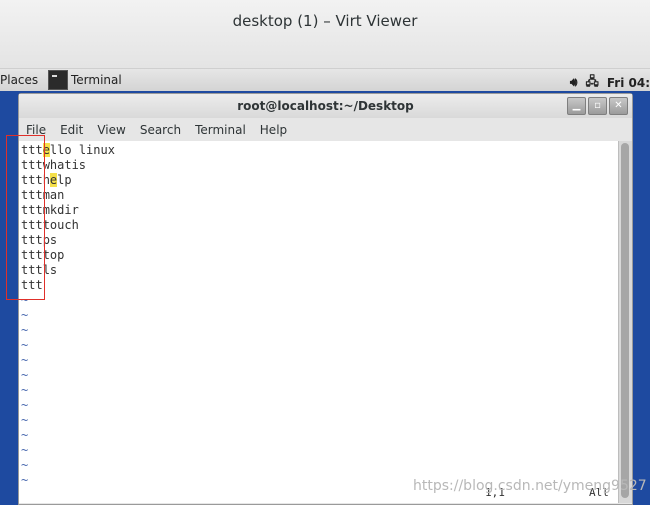 The image size is (650, 505). What do you see at coordinates (325, 34) in the screenshot?
I see `viewer-titlebar: desktop (1) – Virt Viewer` at bounding box center [325, 34].